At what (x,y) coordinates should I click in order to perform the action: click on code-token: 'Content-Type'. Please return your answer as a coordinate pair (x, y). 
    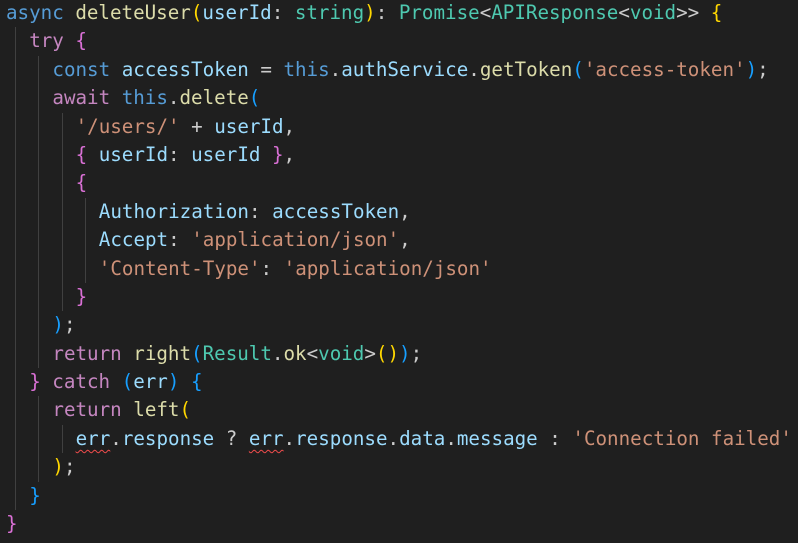
    Looking at the image, I should click on (179, 268).